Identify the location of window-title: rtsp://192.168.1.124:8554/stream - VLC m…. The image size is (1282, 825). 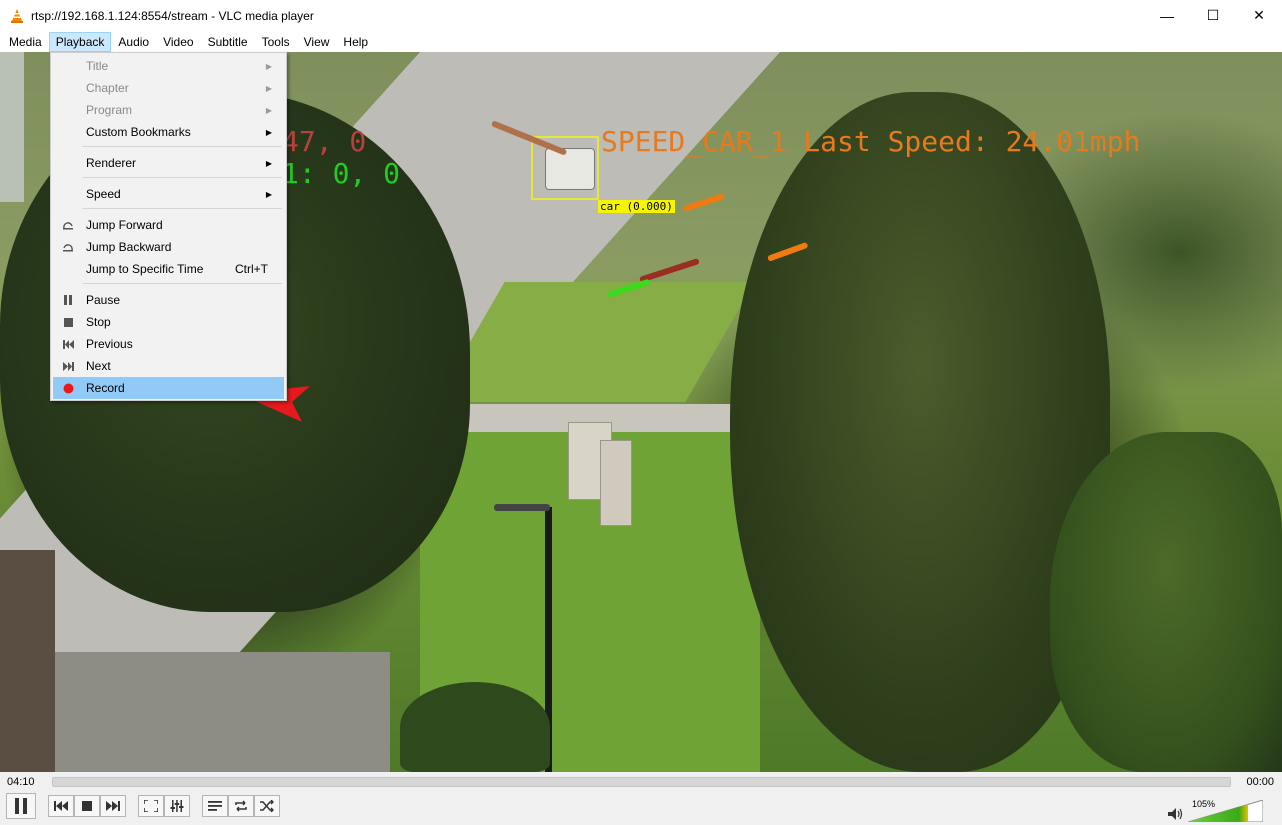
(172, 15).